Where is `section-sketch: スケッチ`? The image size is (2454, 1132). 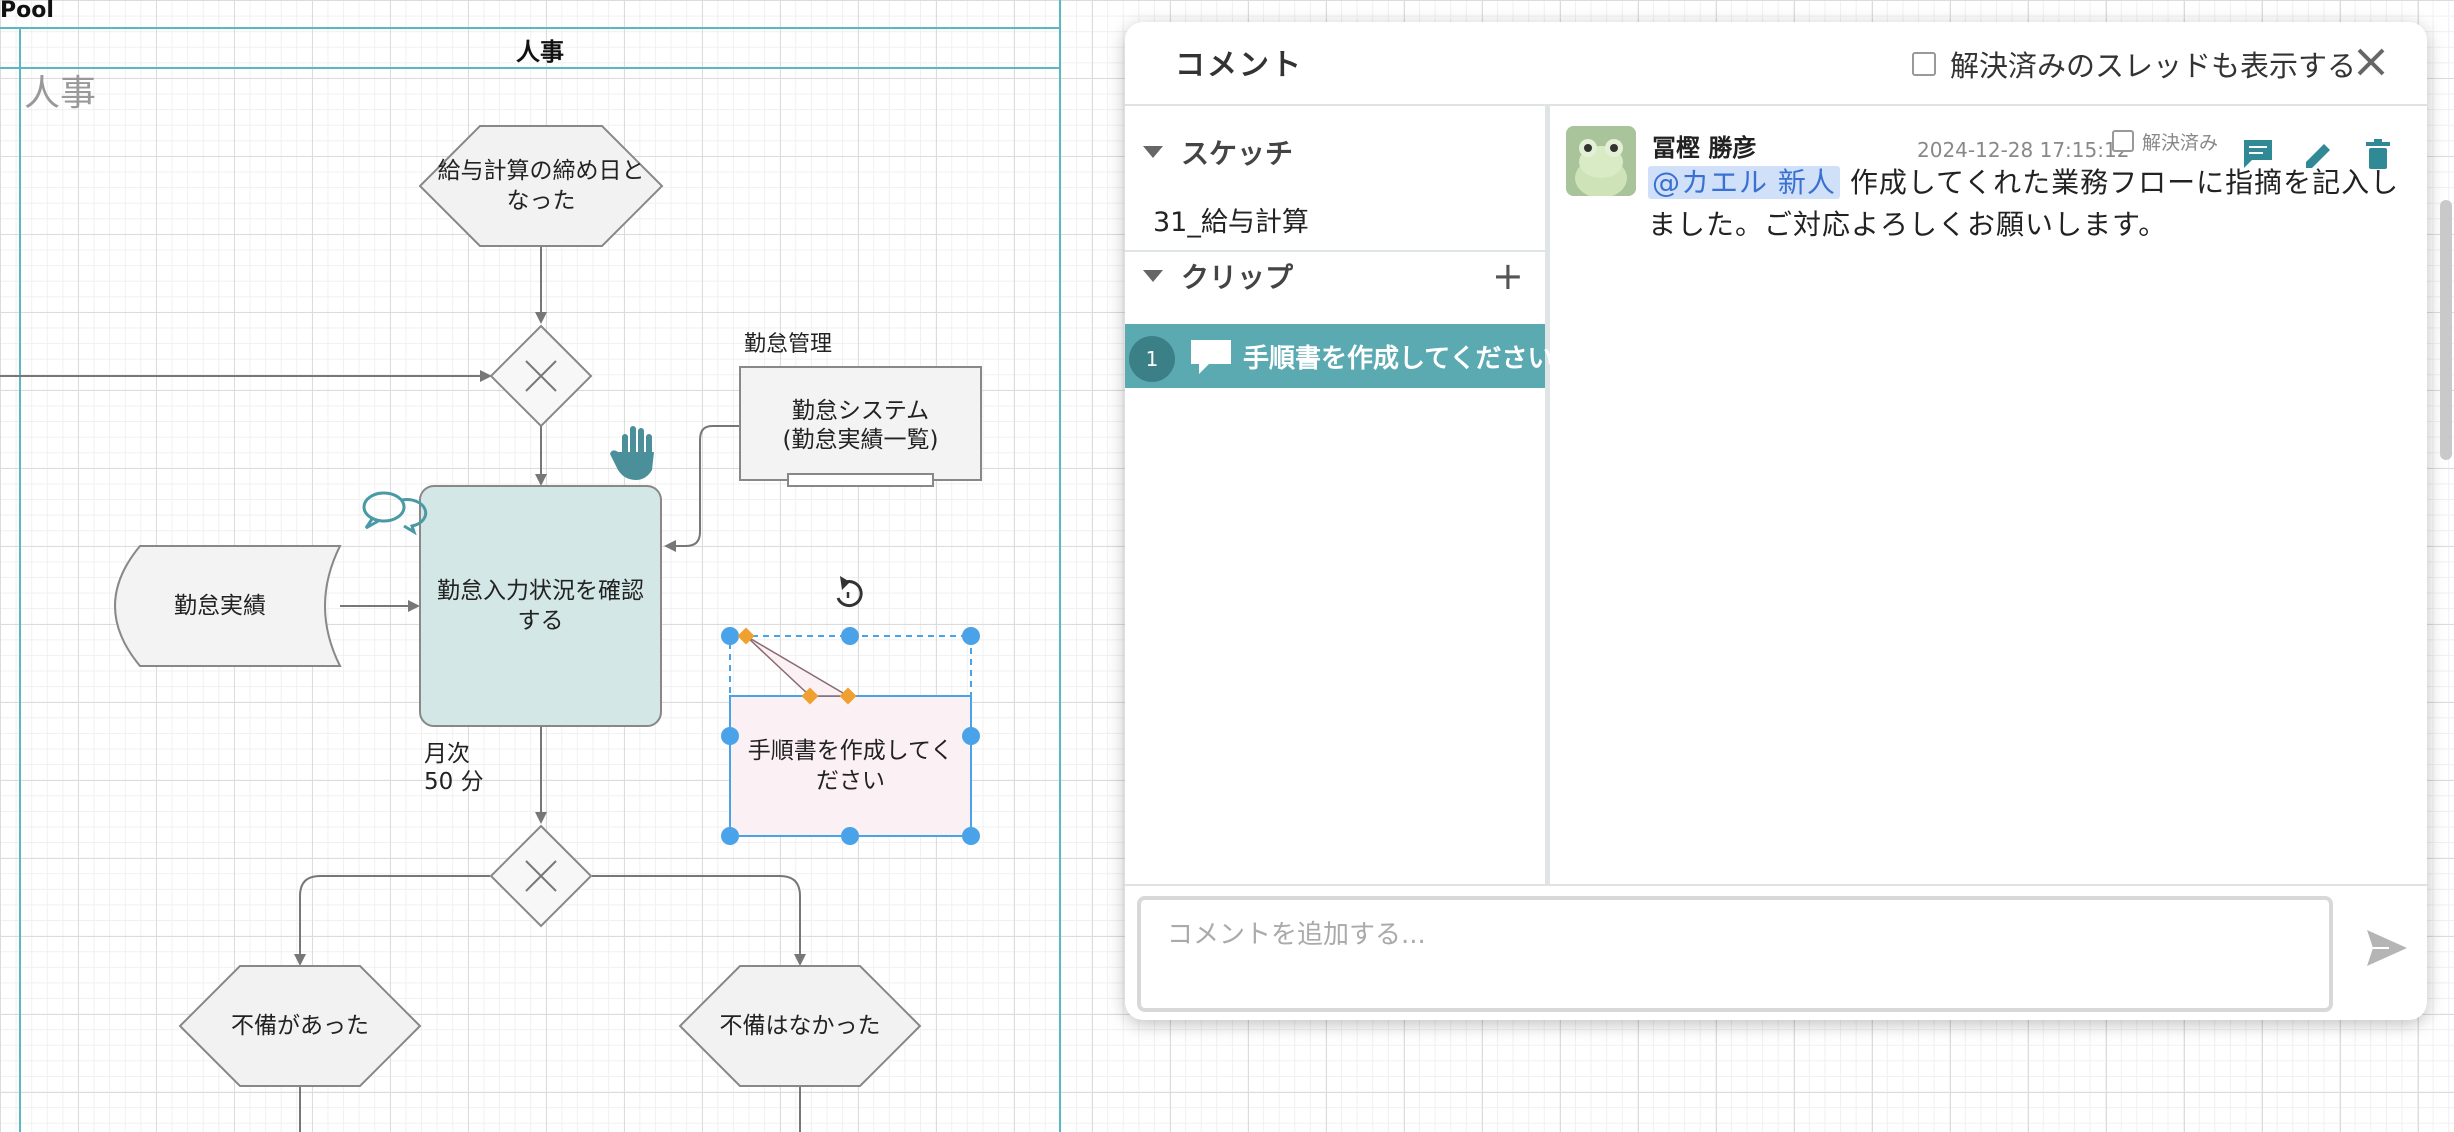 section-sketch: スケッチ is located at coordinates (1218, 152).